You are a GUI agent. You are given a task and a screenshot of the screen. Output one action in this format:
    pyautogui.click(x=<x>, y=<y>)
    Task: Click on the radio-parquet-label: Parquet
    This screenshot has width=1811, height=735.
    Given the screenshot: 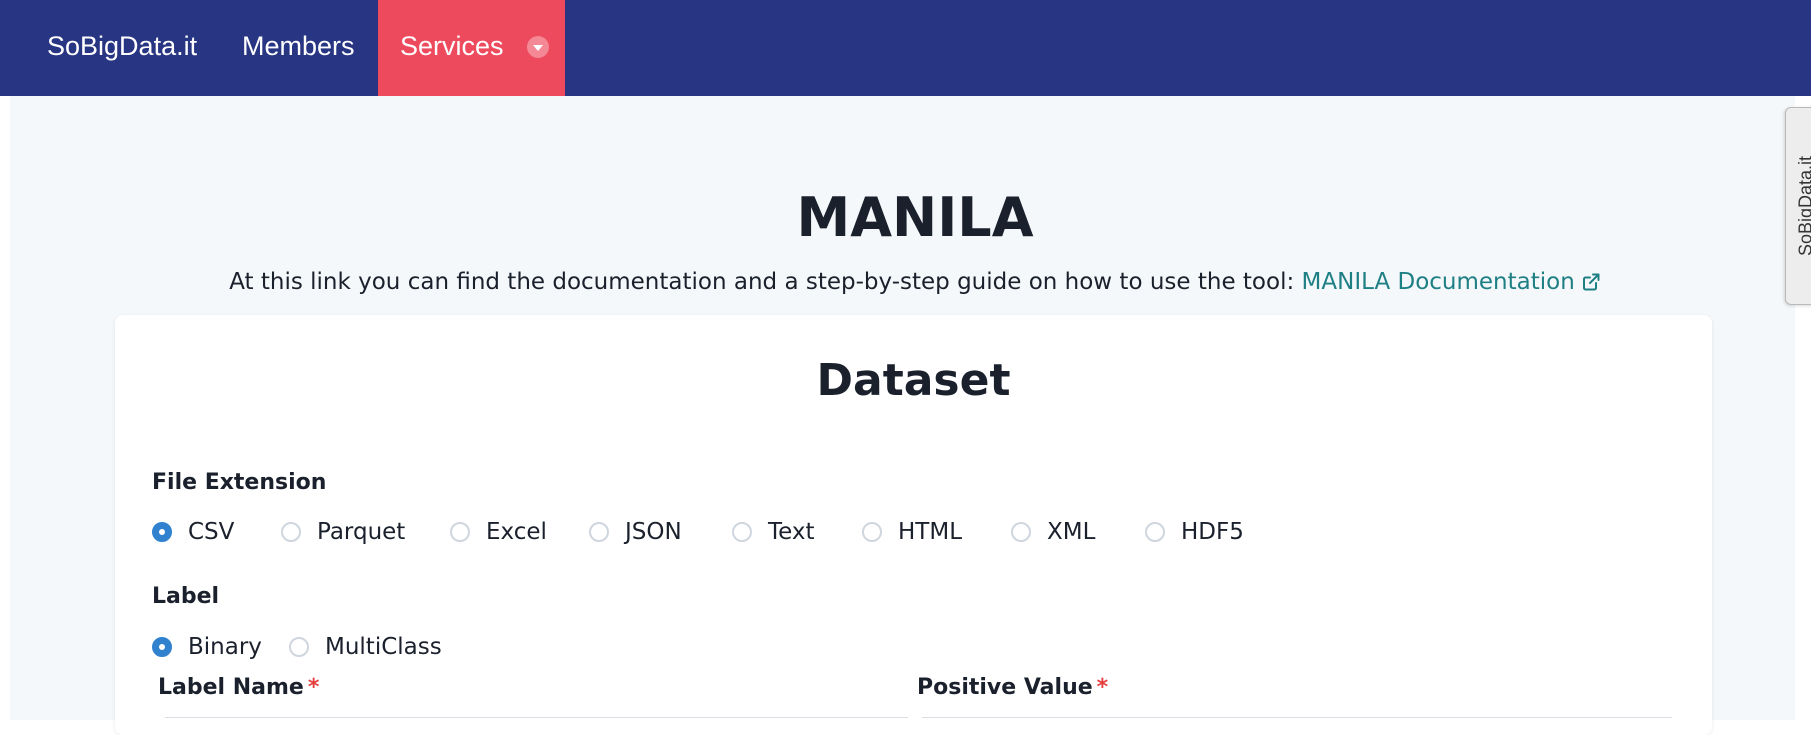 What is the action you would take?
    pyautogui.click(x=361, y=532)
    